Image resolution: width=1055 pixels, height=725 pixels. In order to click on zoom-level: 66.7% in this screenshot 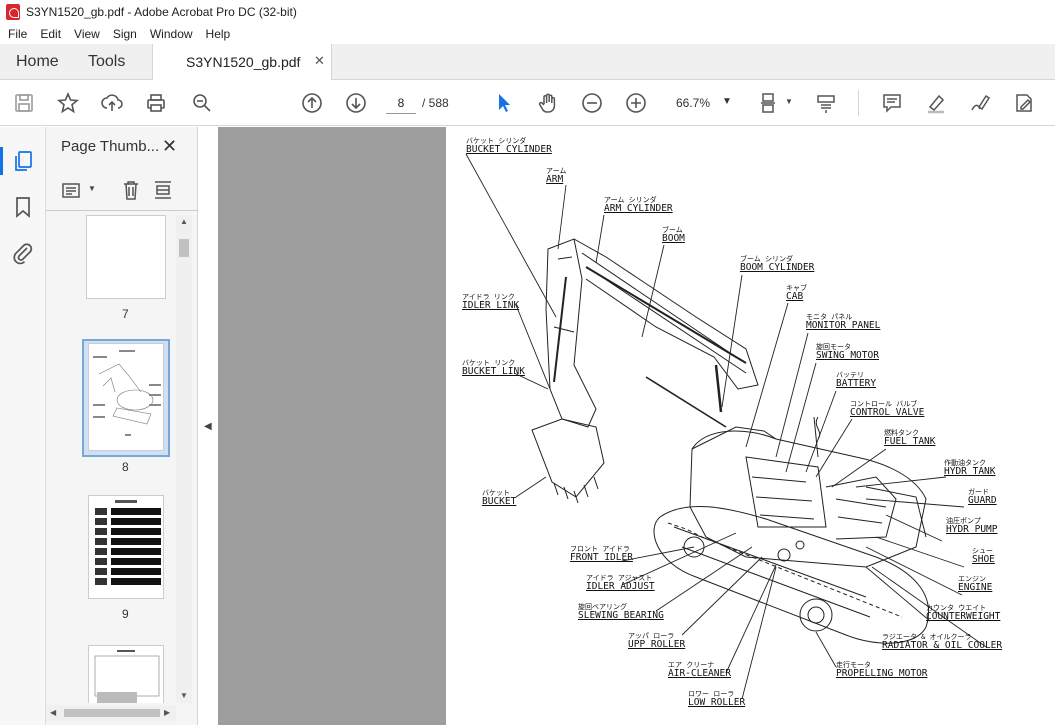, I will do `click(693, 103)`.